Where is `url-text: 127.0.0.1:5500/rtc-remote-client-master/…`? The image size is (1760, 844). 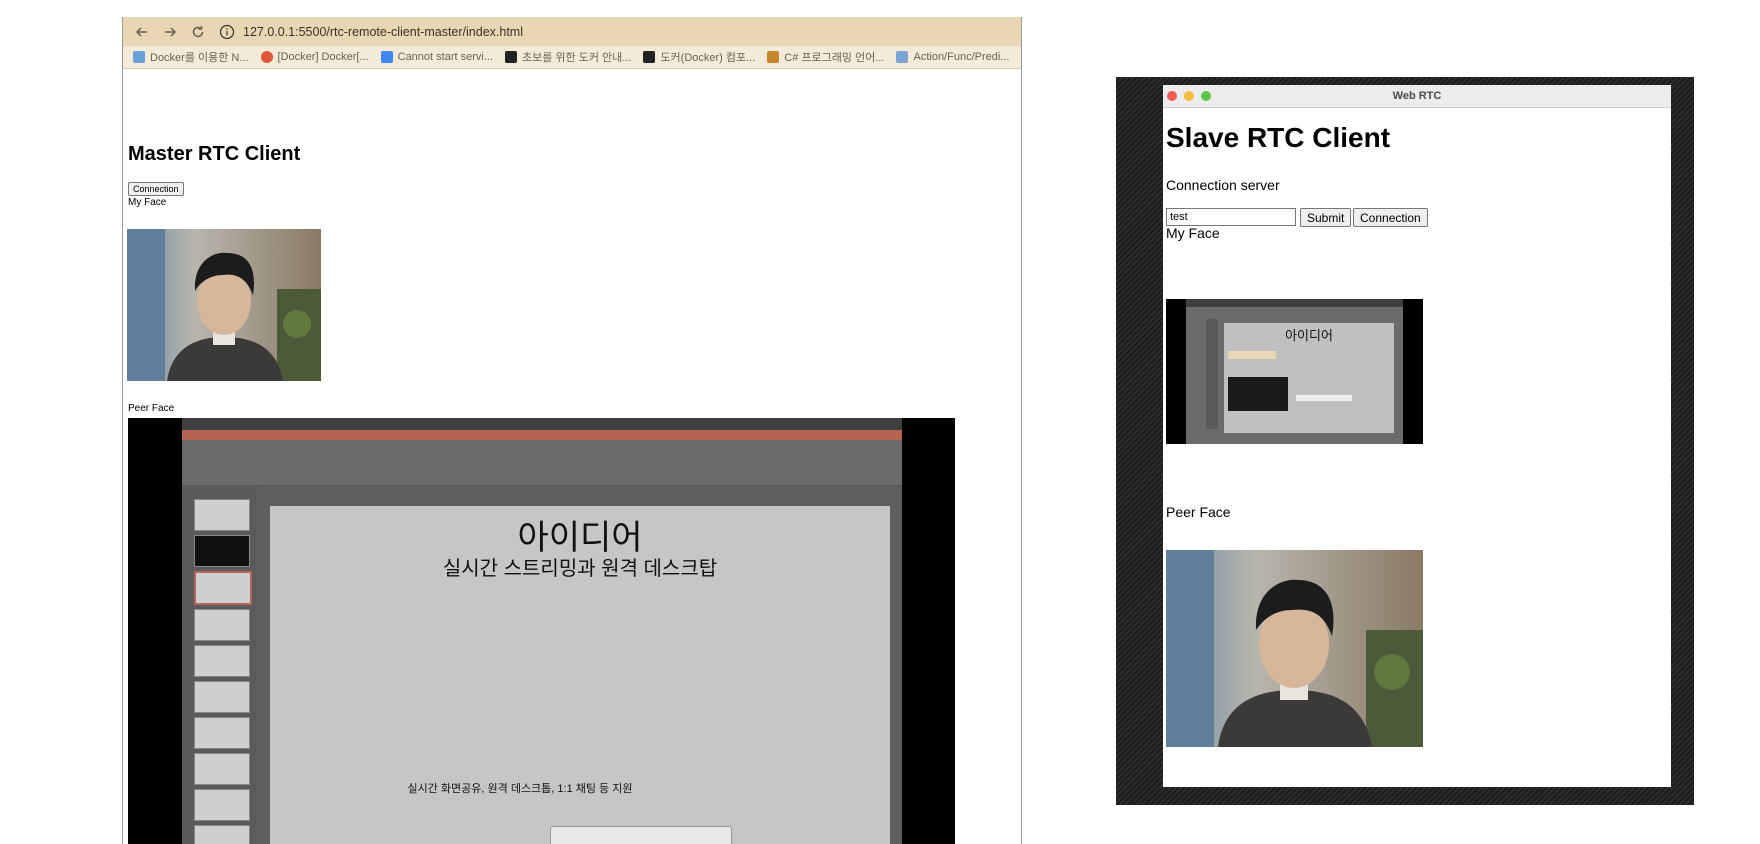
url-text: 127.0.0.1:5500/rtc-remote-client-master/… is located at coordinates (383, 31).